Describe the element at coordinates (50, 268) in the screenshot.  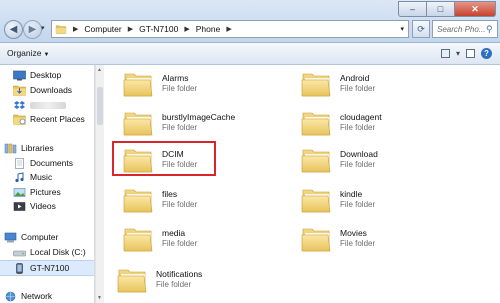
I see `nav-item-label: GT-N7100` at that location.